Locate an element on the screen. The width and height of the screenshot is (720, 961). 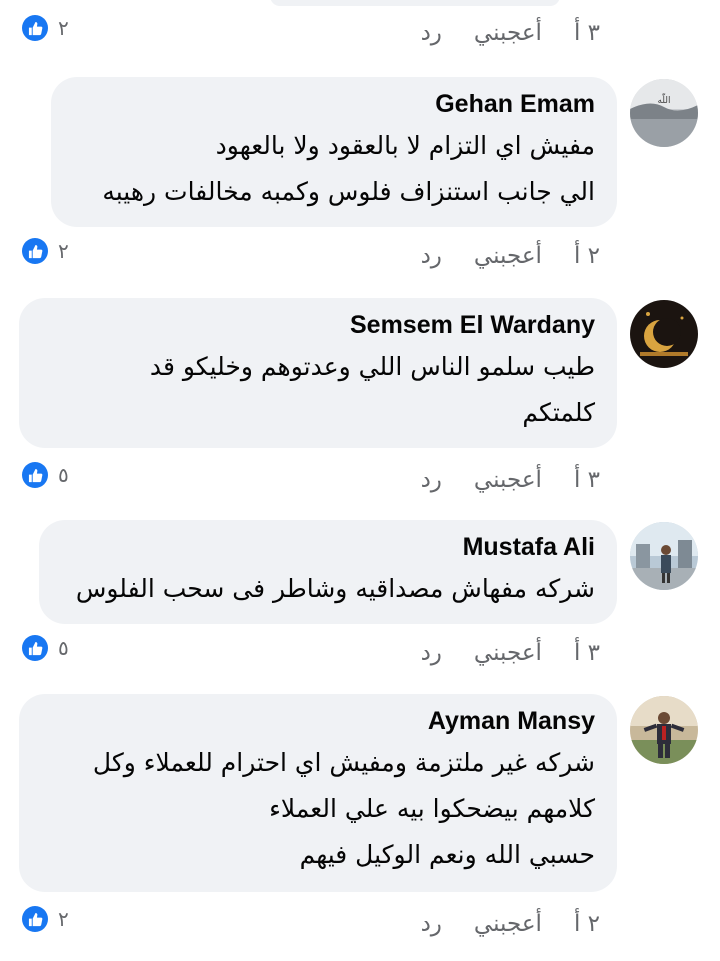
landscape-avatar: اللّٰه is located at coordinates (664, 113).